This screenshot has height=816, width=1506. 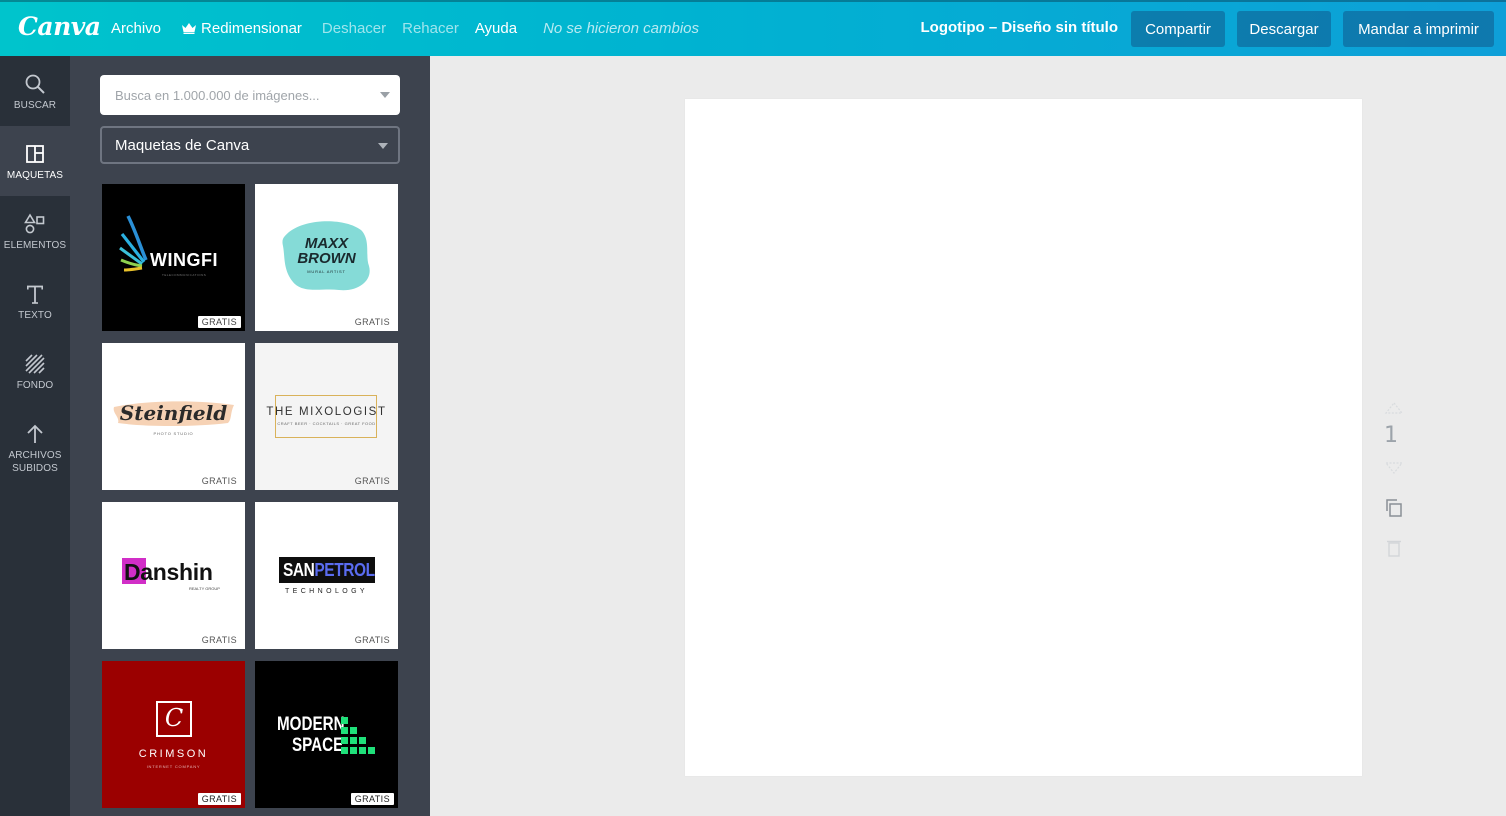 I want to click on crown-icon, so click(x=189, y=28).